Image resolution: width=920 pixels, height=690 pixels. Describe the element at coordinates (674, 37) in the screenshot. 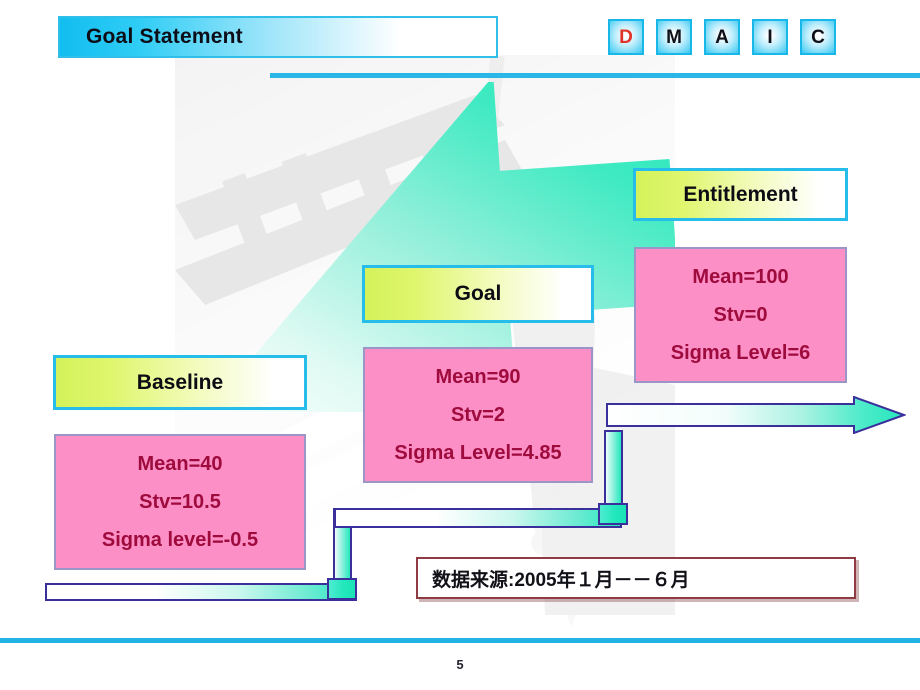

I see `dmaic-cell-measure: M` at that location.